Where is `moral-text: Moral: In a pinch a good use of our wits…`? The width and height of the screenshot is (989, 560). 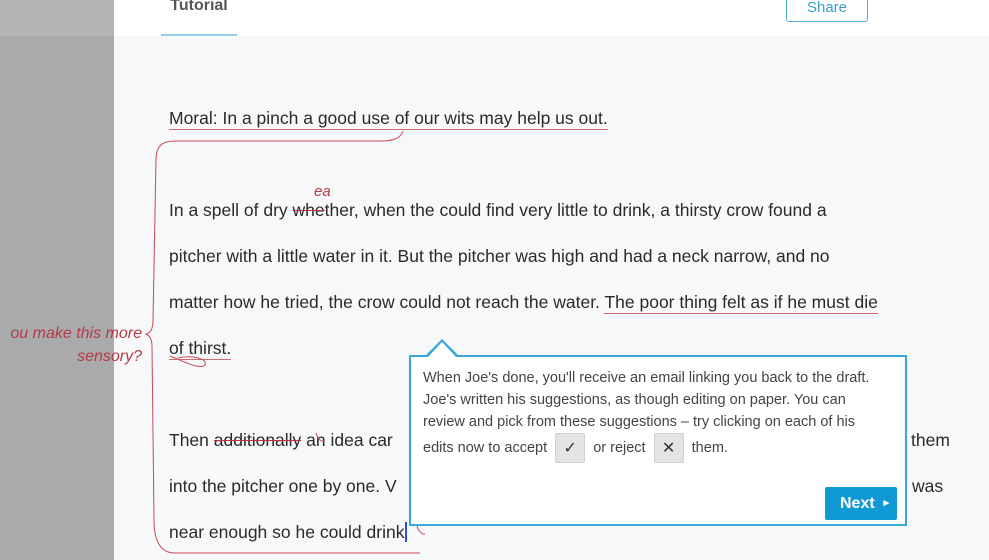
moral-text: Moral: In a pinch a good use of our wits… is located at coordinates (388, 119).